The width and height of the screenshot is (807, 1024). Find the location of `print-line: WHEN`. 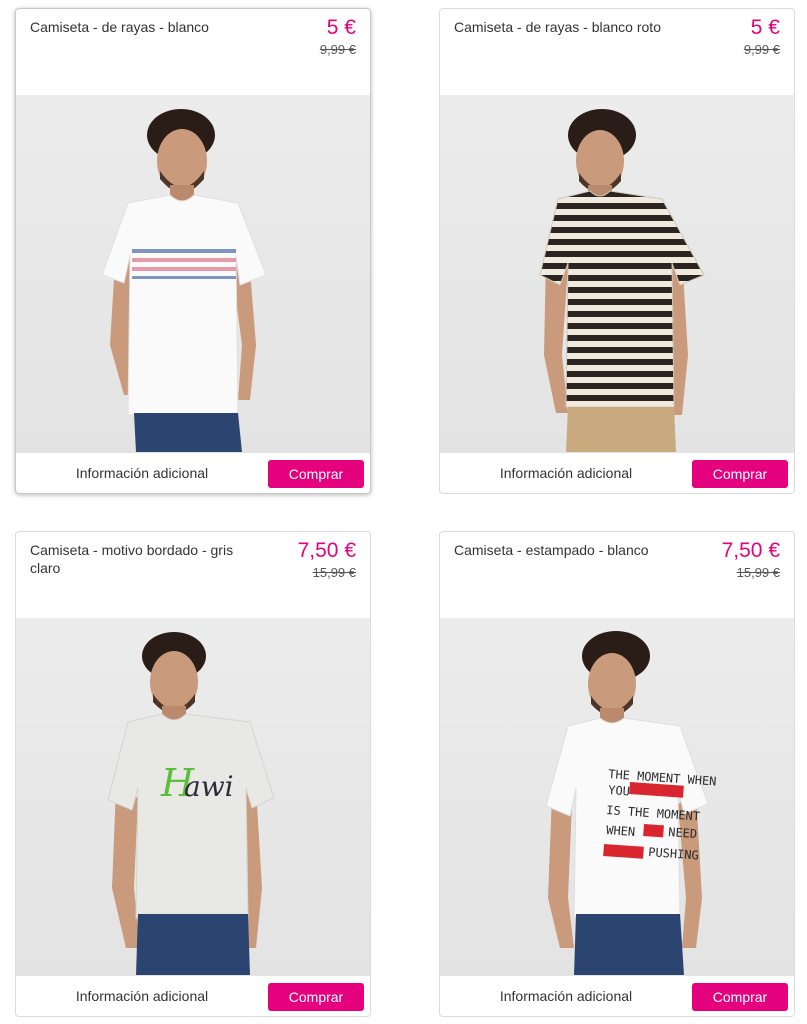

print-line: WHEN is located at coordinates (621, 831).